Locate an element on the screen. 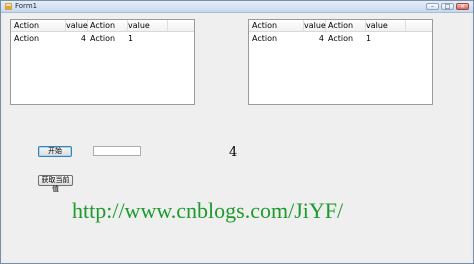 This screenshot has width=474, height=264. app-icon is located at coordinates (8, 6).